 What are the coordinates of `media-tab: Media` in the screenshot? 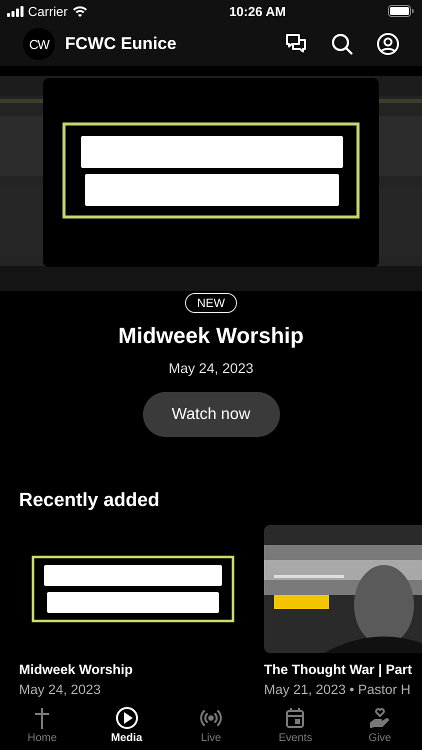 It's located at (126, 727).